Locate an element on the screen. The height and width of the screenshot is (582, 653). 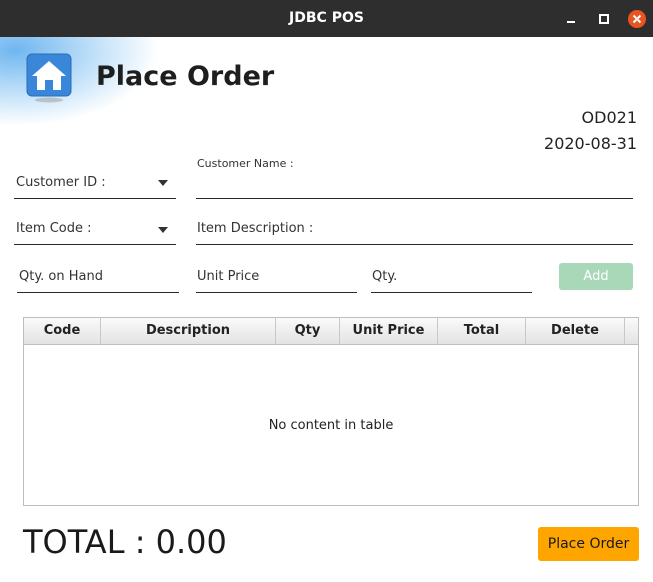
column-header-description: Description is located at coordinates (188, 331).